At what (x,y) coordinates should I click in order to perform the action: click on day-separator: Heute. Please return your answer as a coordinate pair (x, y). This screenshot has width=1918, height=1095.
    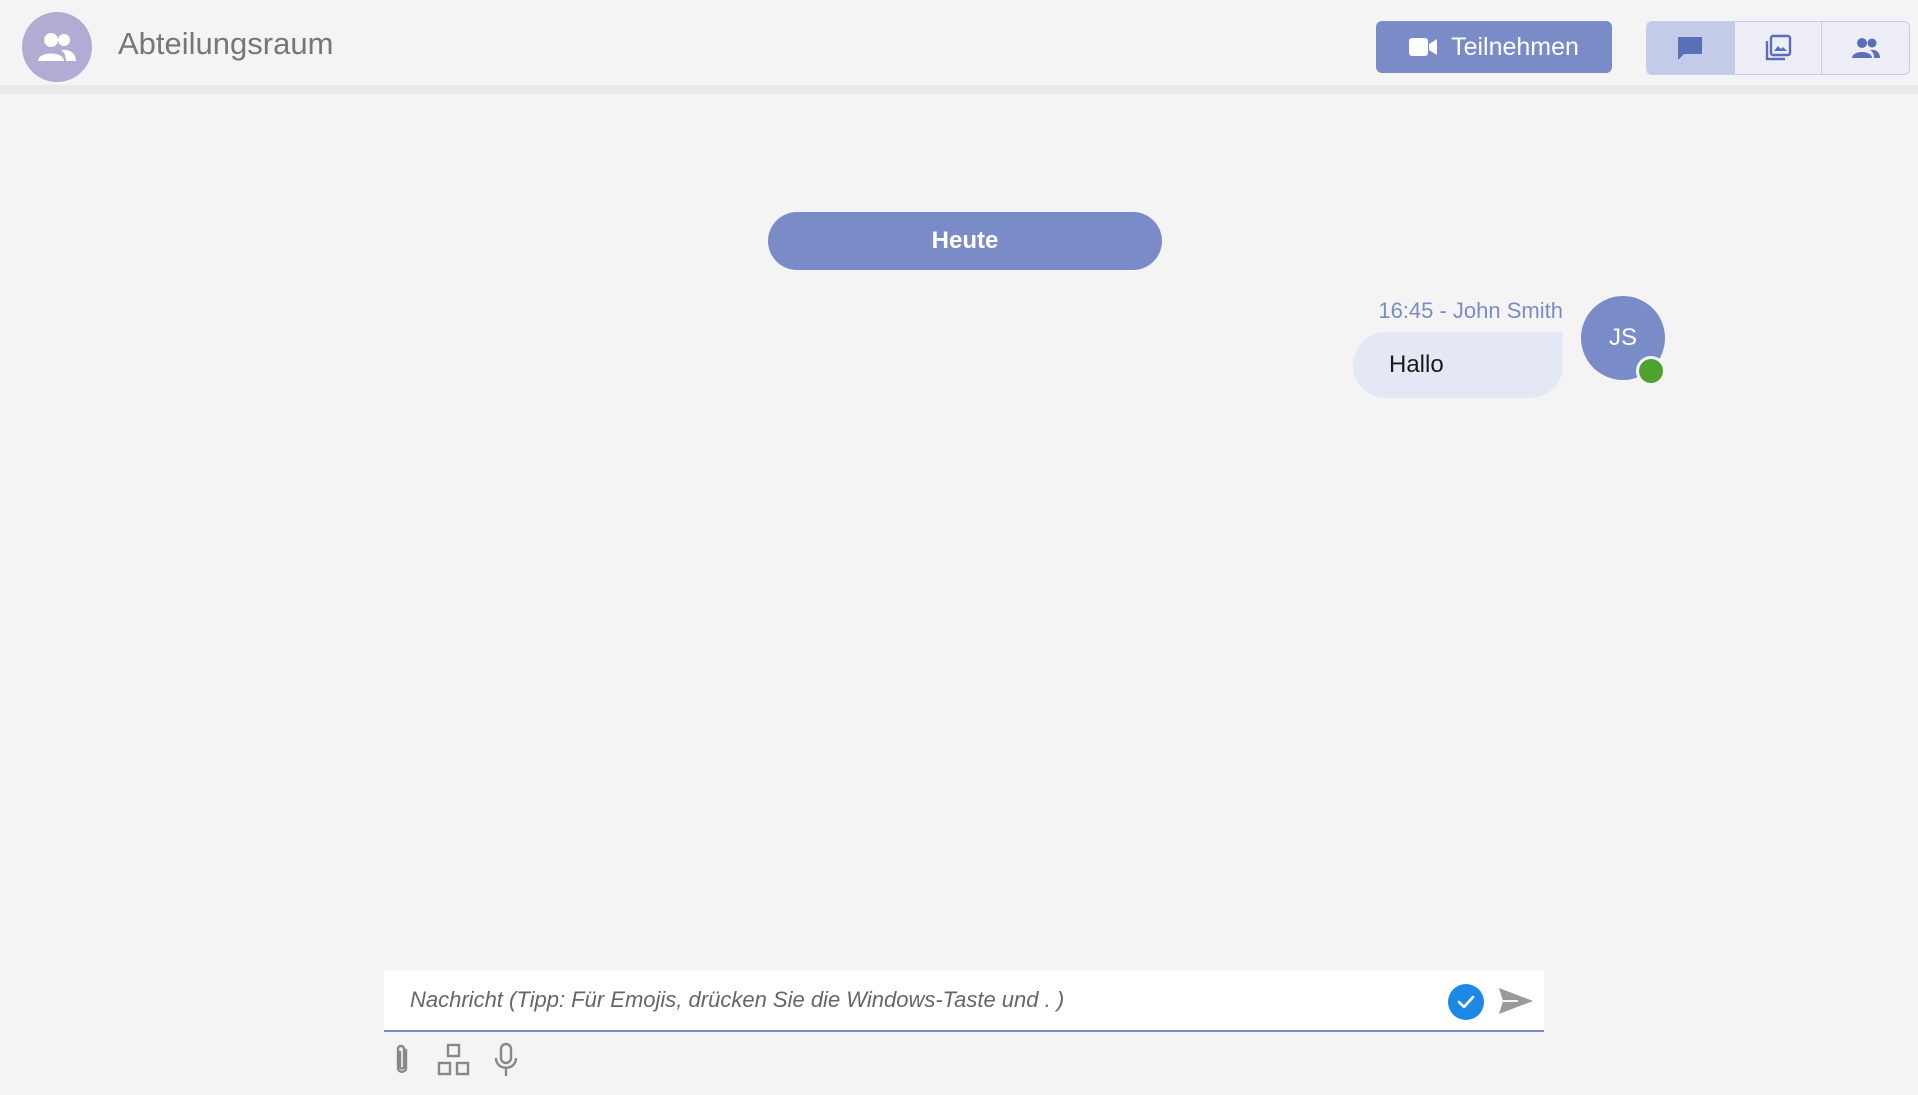
    Looking at the image, I should click on (965, 241).